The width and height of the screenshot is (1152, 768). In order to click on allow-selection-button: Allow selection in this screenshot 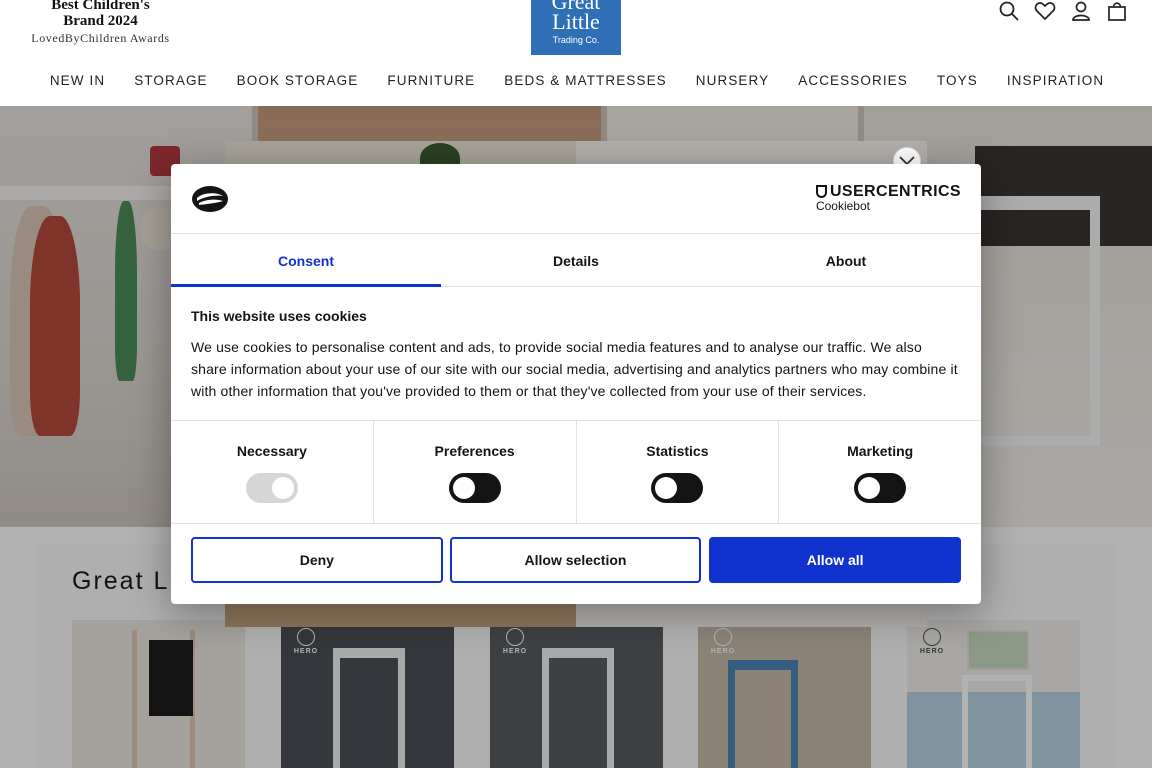, I will do `click(575, 560)`.